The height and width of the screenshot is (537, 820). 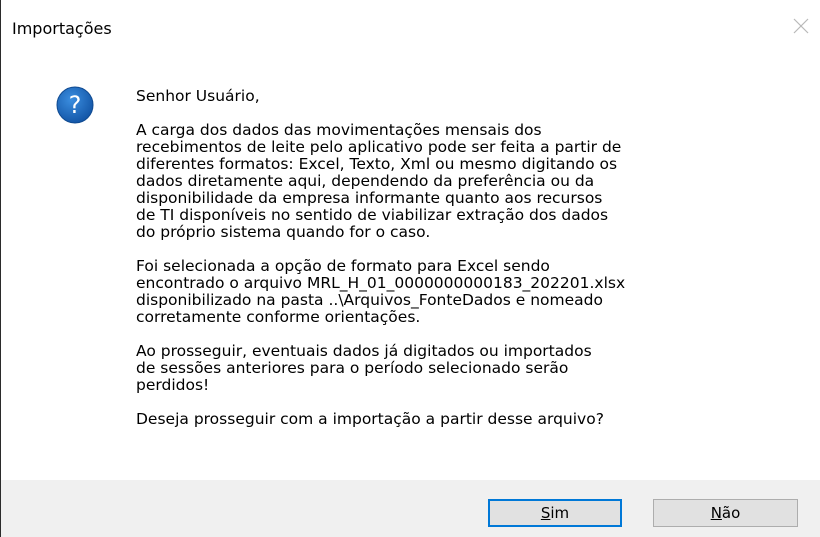 I want to click on close-button, so click(x=801, y=26).